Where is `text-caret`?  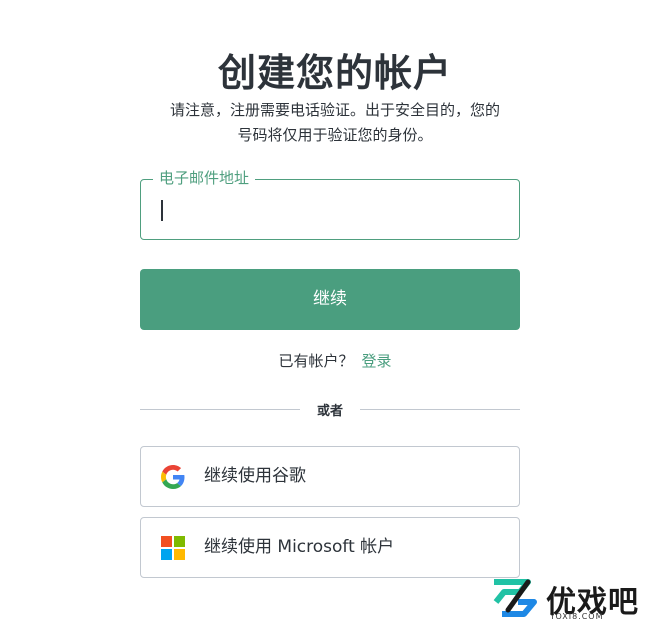 text-caret is located at coordinates (162, 210).